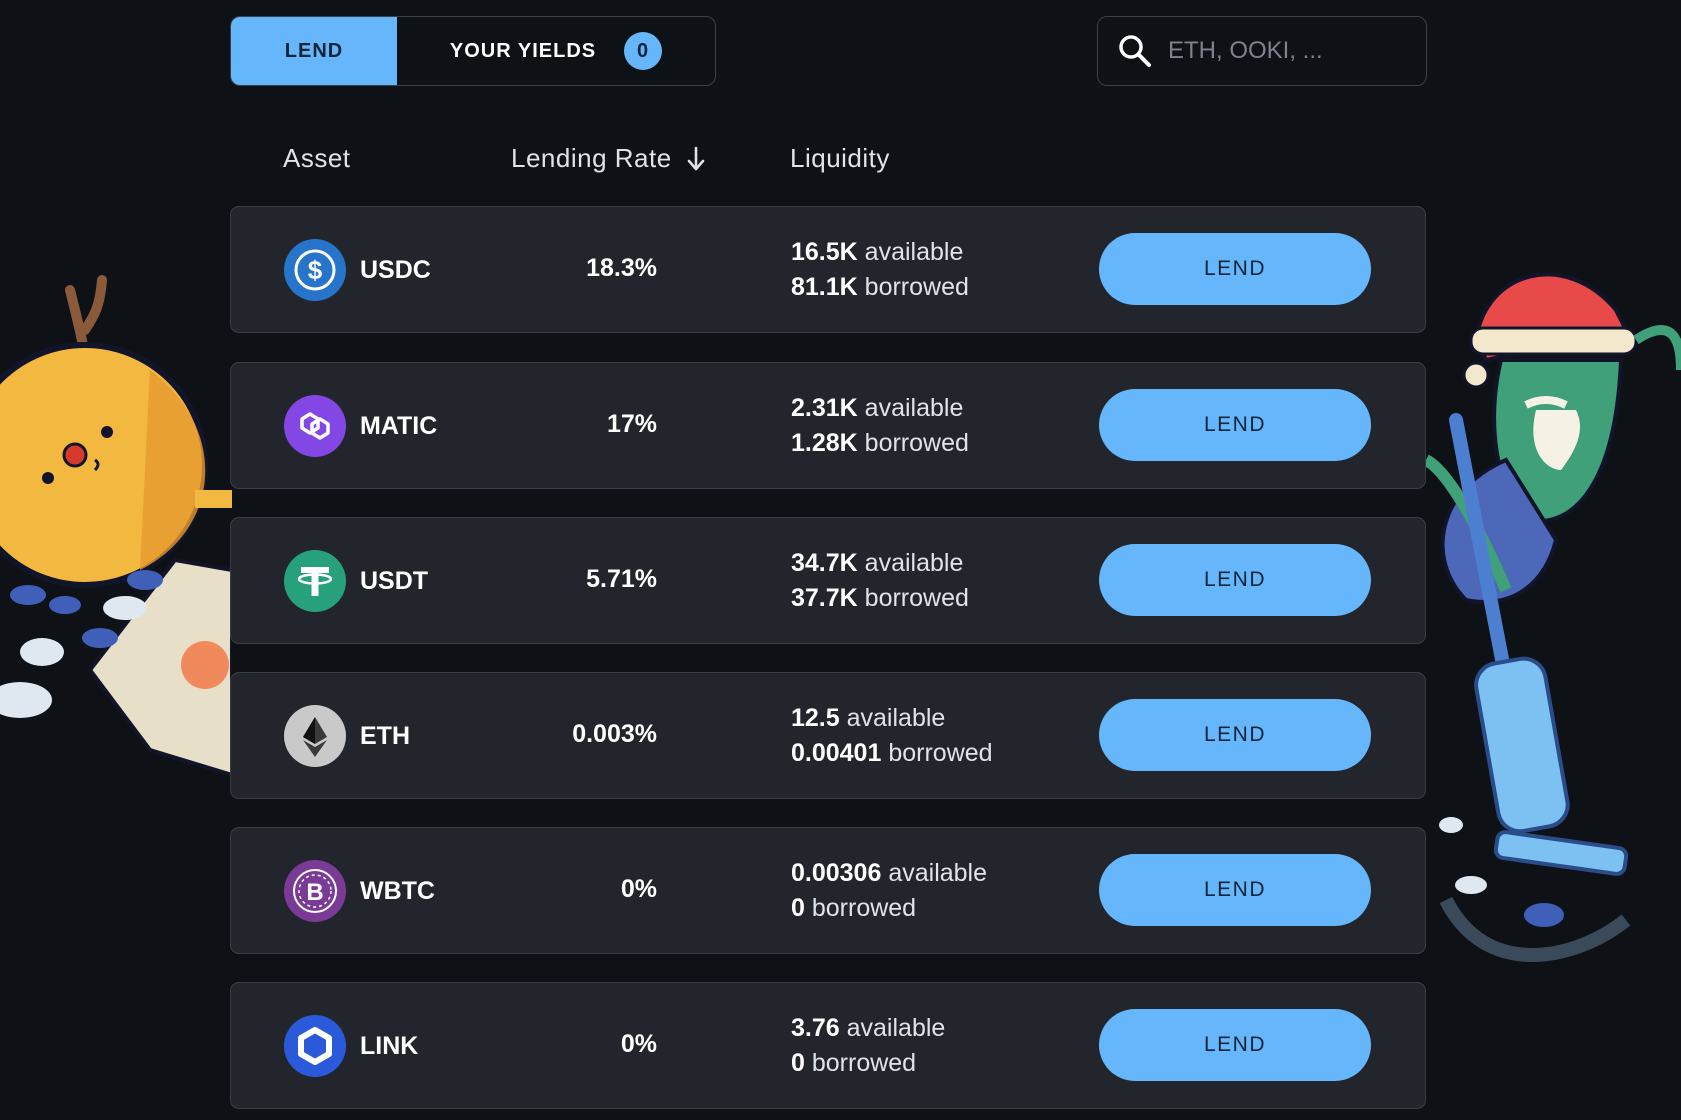  I want to click on liquidity-cell: 34.7K available 37.7K borrowed, so click(880, 581).